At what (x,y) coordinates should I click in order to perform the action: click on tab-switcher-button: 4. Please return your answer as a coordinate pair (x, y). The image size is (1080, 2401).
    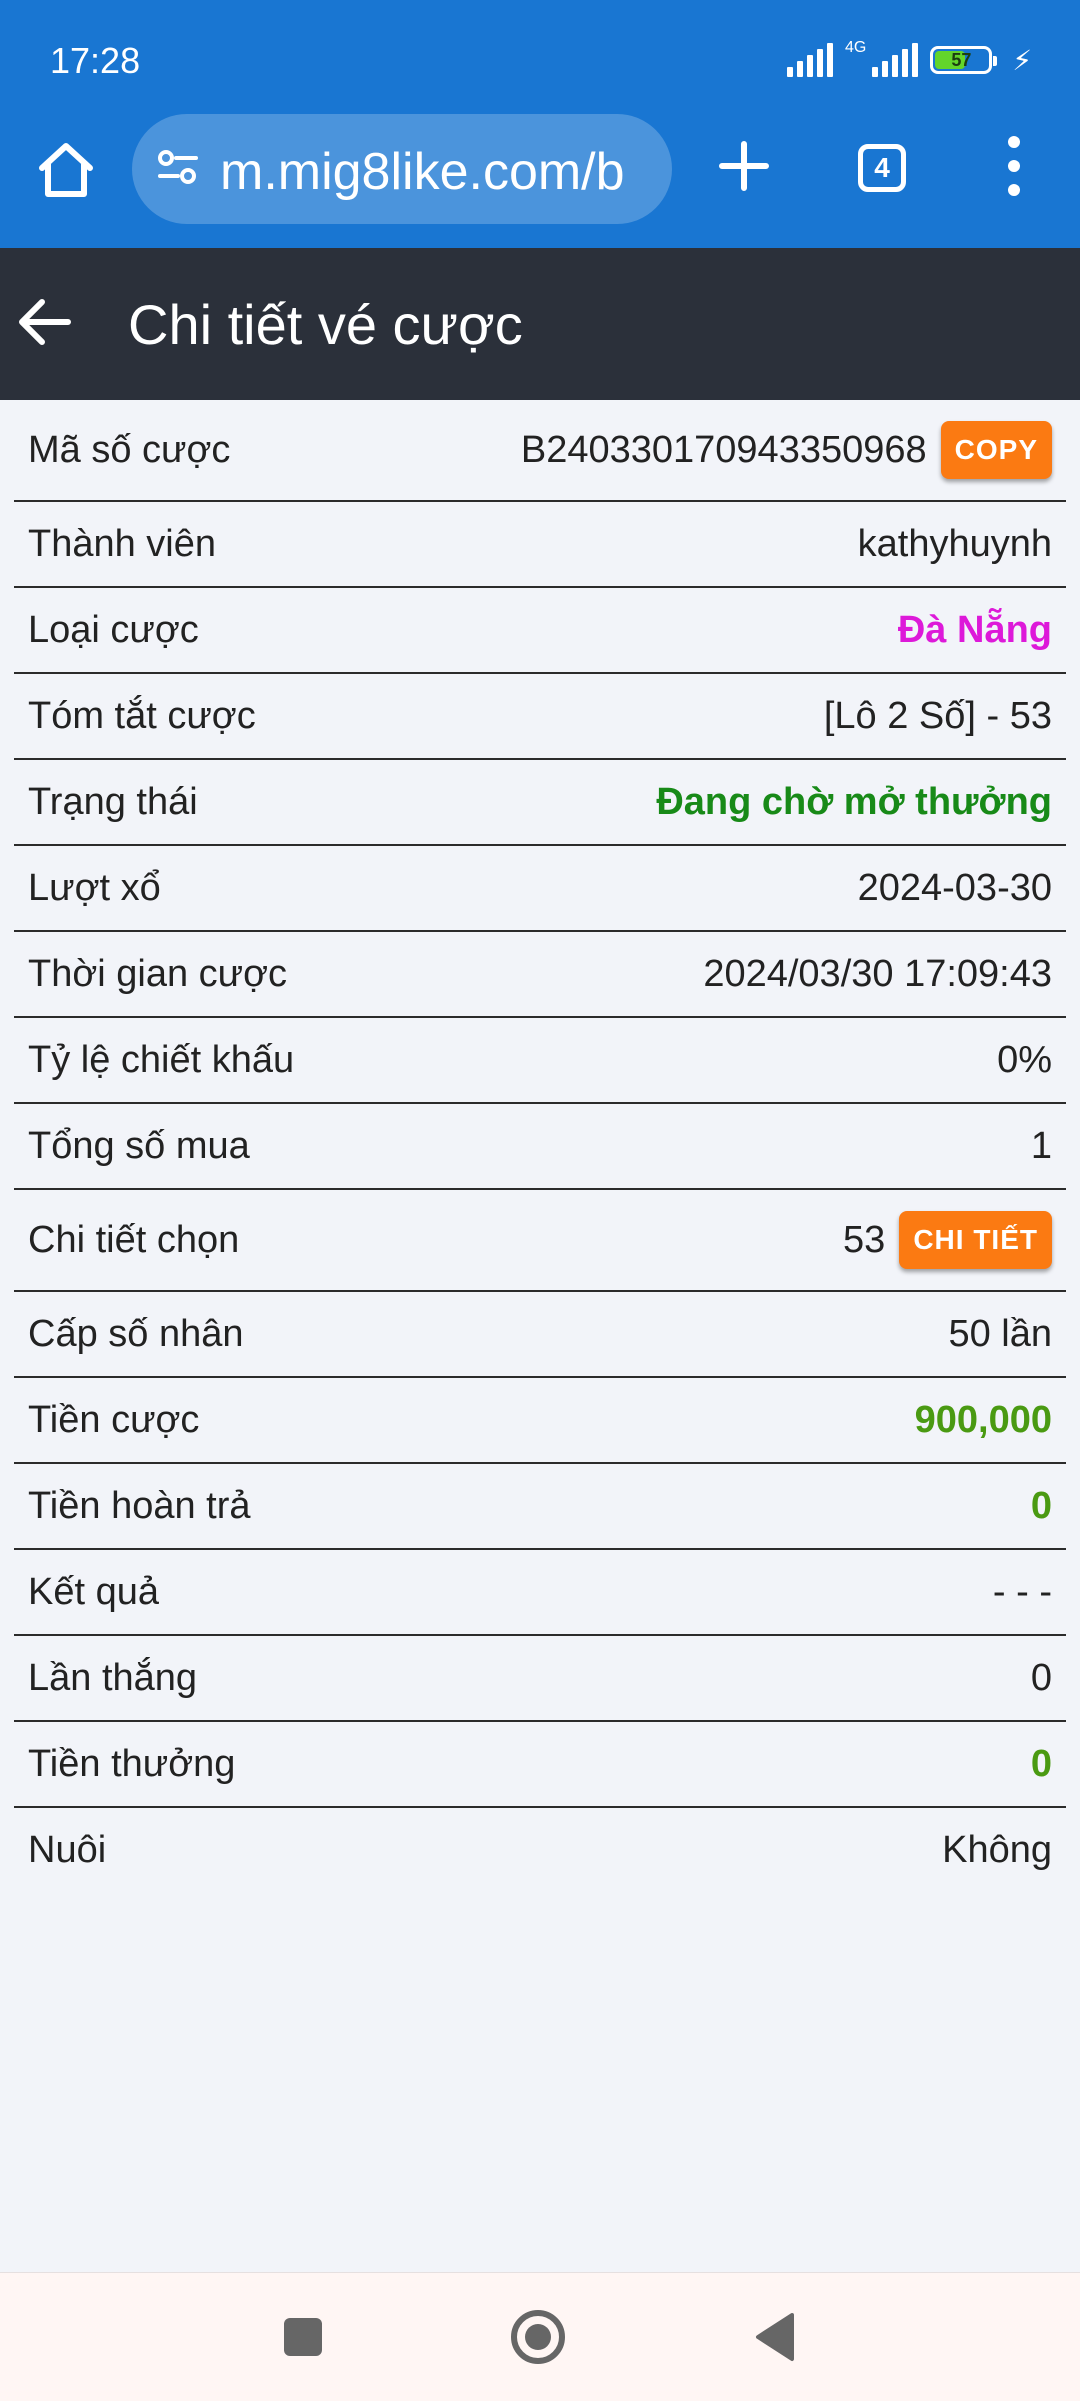
    Looking at the image, I should click on (882, 168).